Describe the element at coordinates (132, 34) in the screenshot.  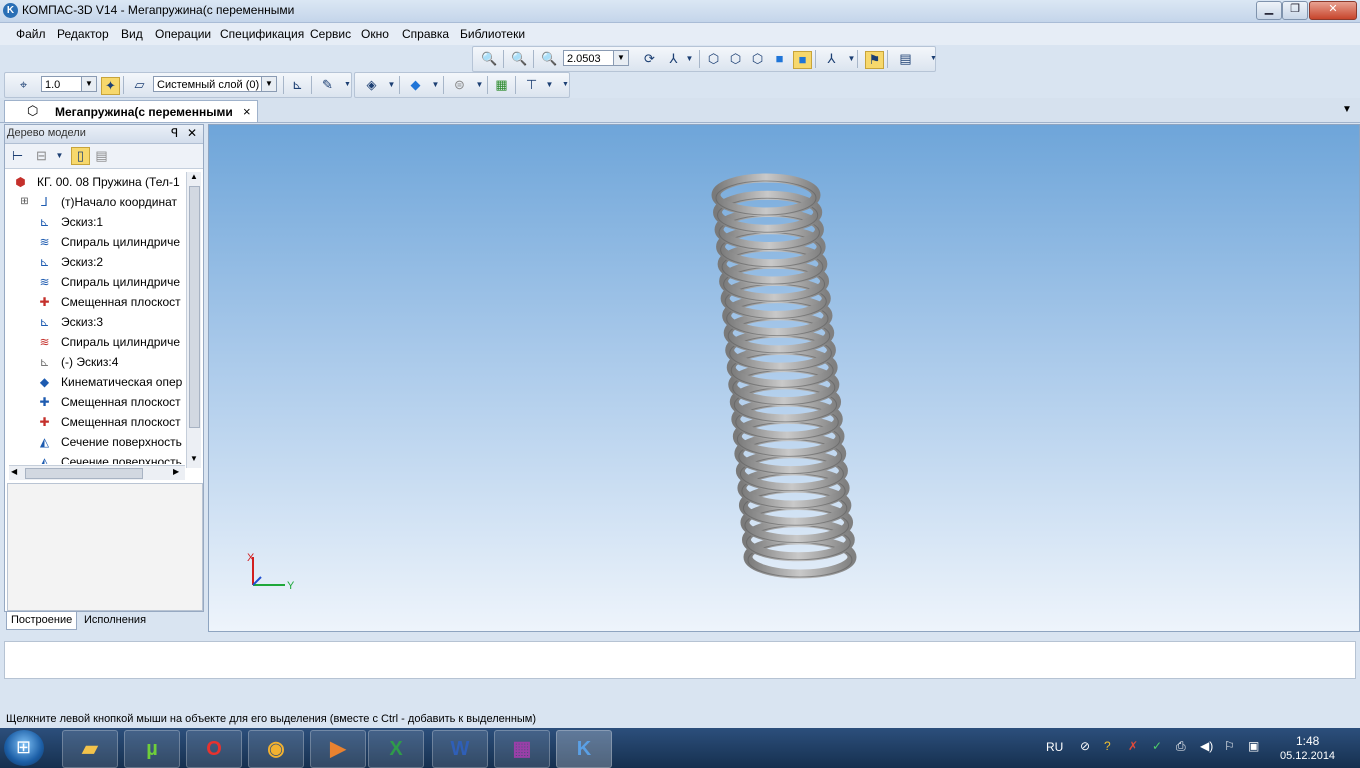
I see `menu-view: Вид` at that location.